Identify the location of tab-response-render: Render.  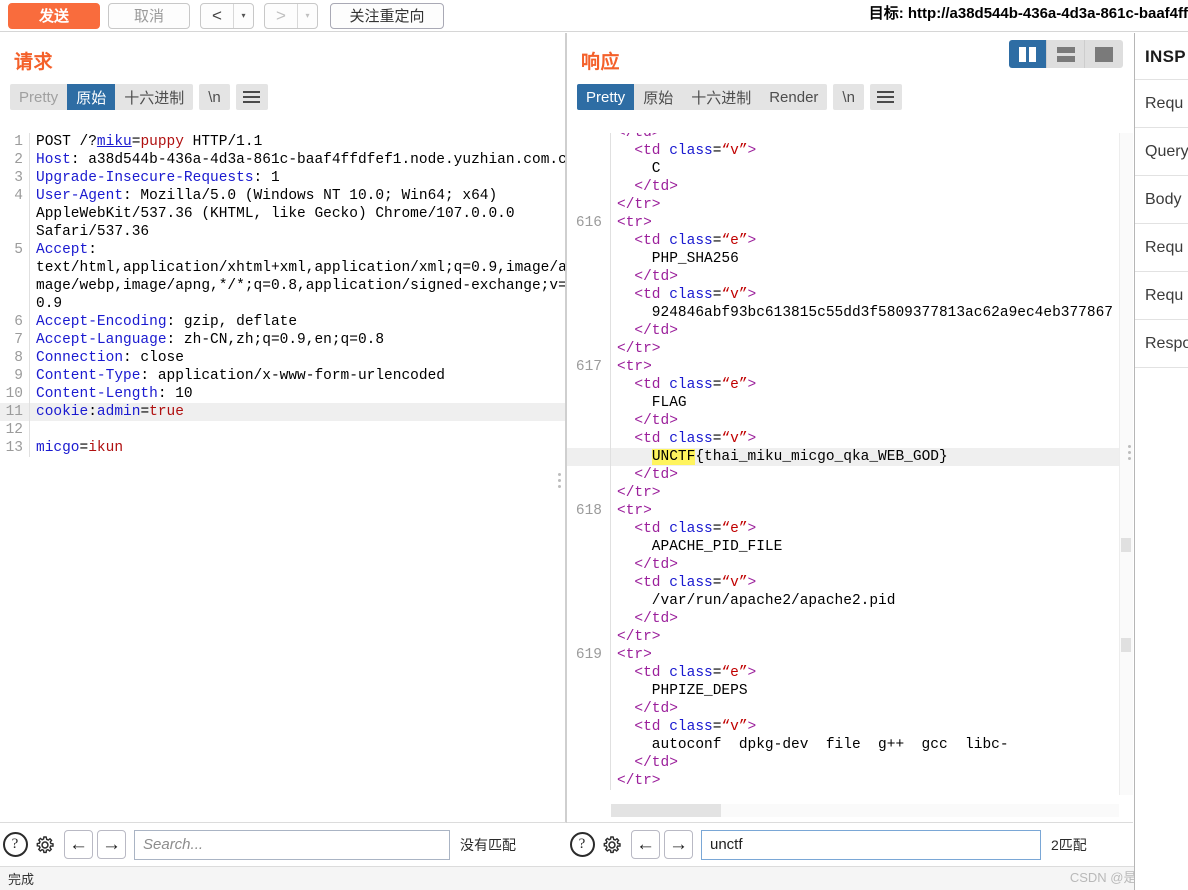
(794, 97).